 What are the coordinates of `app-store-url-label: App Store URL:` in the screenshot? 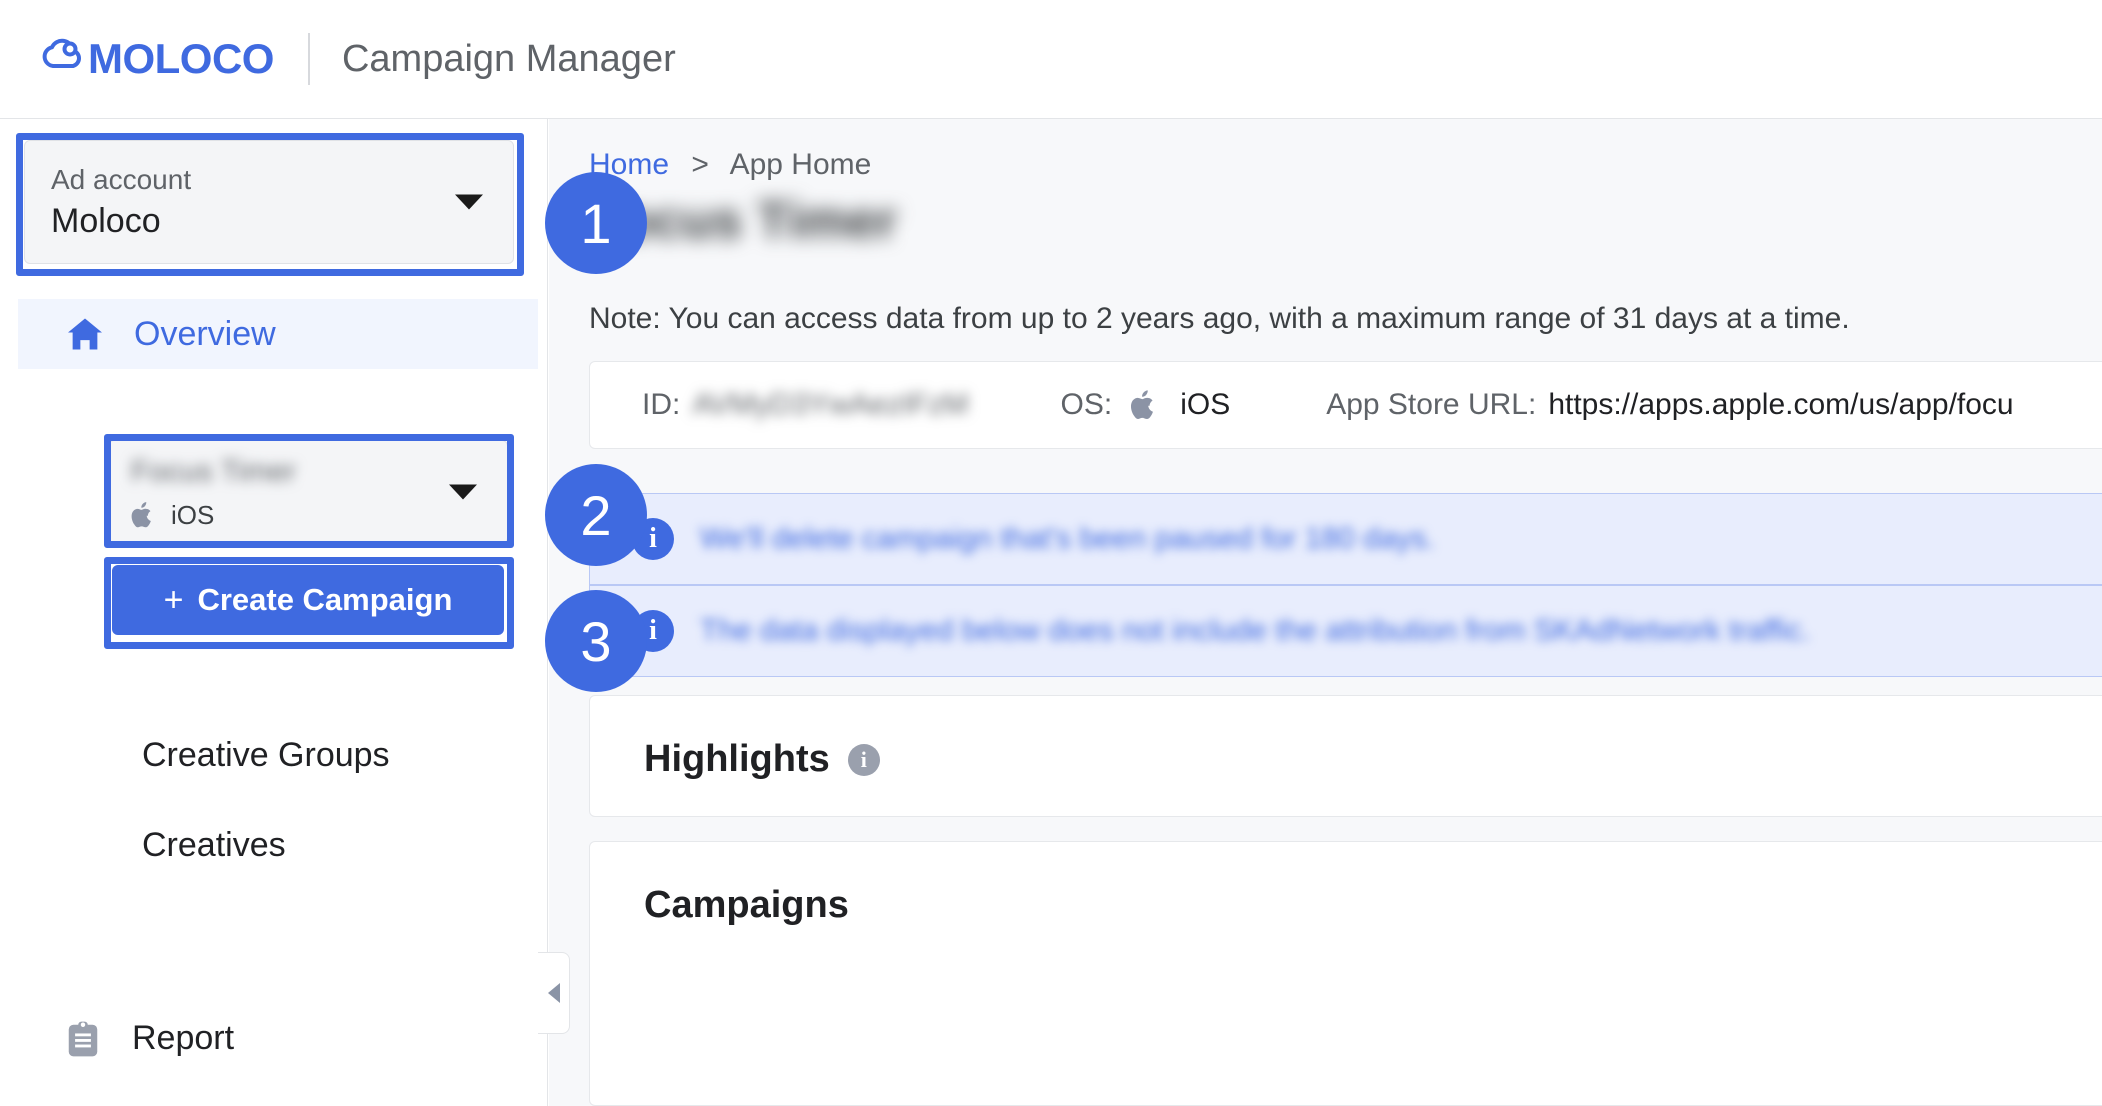 It's located at (1431, 404).